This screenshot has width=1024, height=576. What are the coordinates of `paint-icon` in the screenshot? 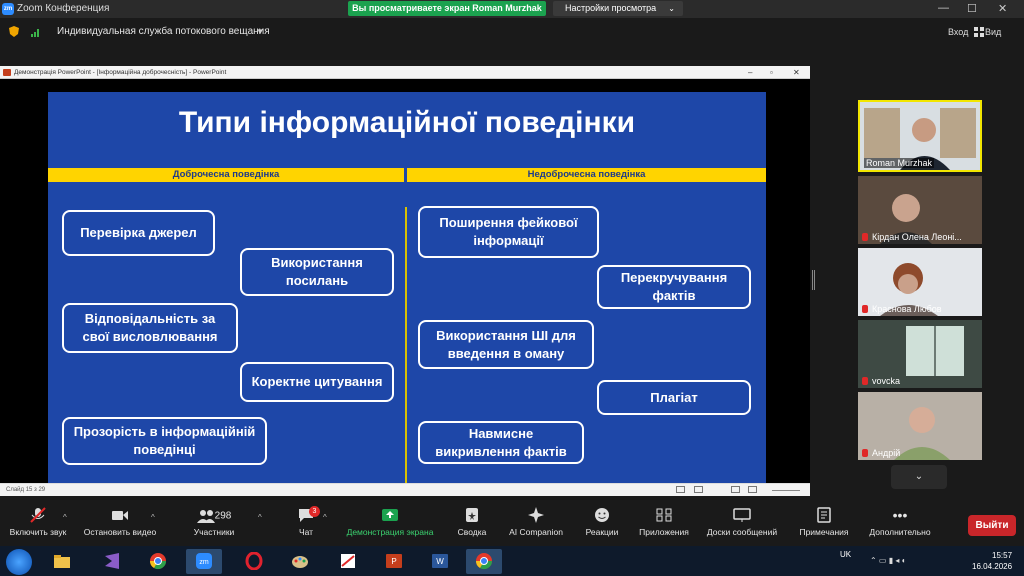 It's located at (300, 562).